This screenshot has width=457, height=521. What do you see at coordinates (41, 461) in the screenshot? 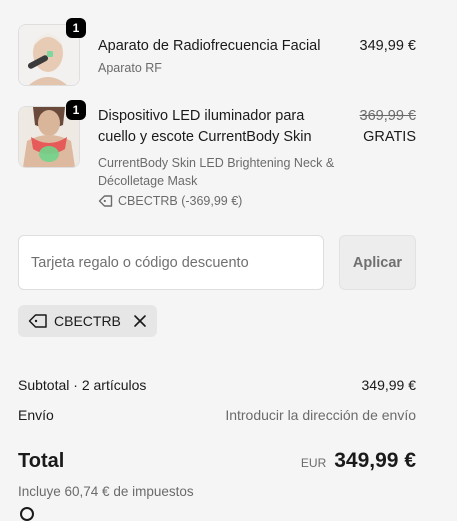
I see `total-label: Total` at bounding box center [41, 461].